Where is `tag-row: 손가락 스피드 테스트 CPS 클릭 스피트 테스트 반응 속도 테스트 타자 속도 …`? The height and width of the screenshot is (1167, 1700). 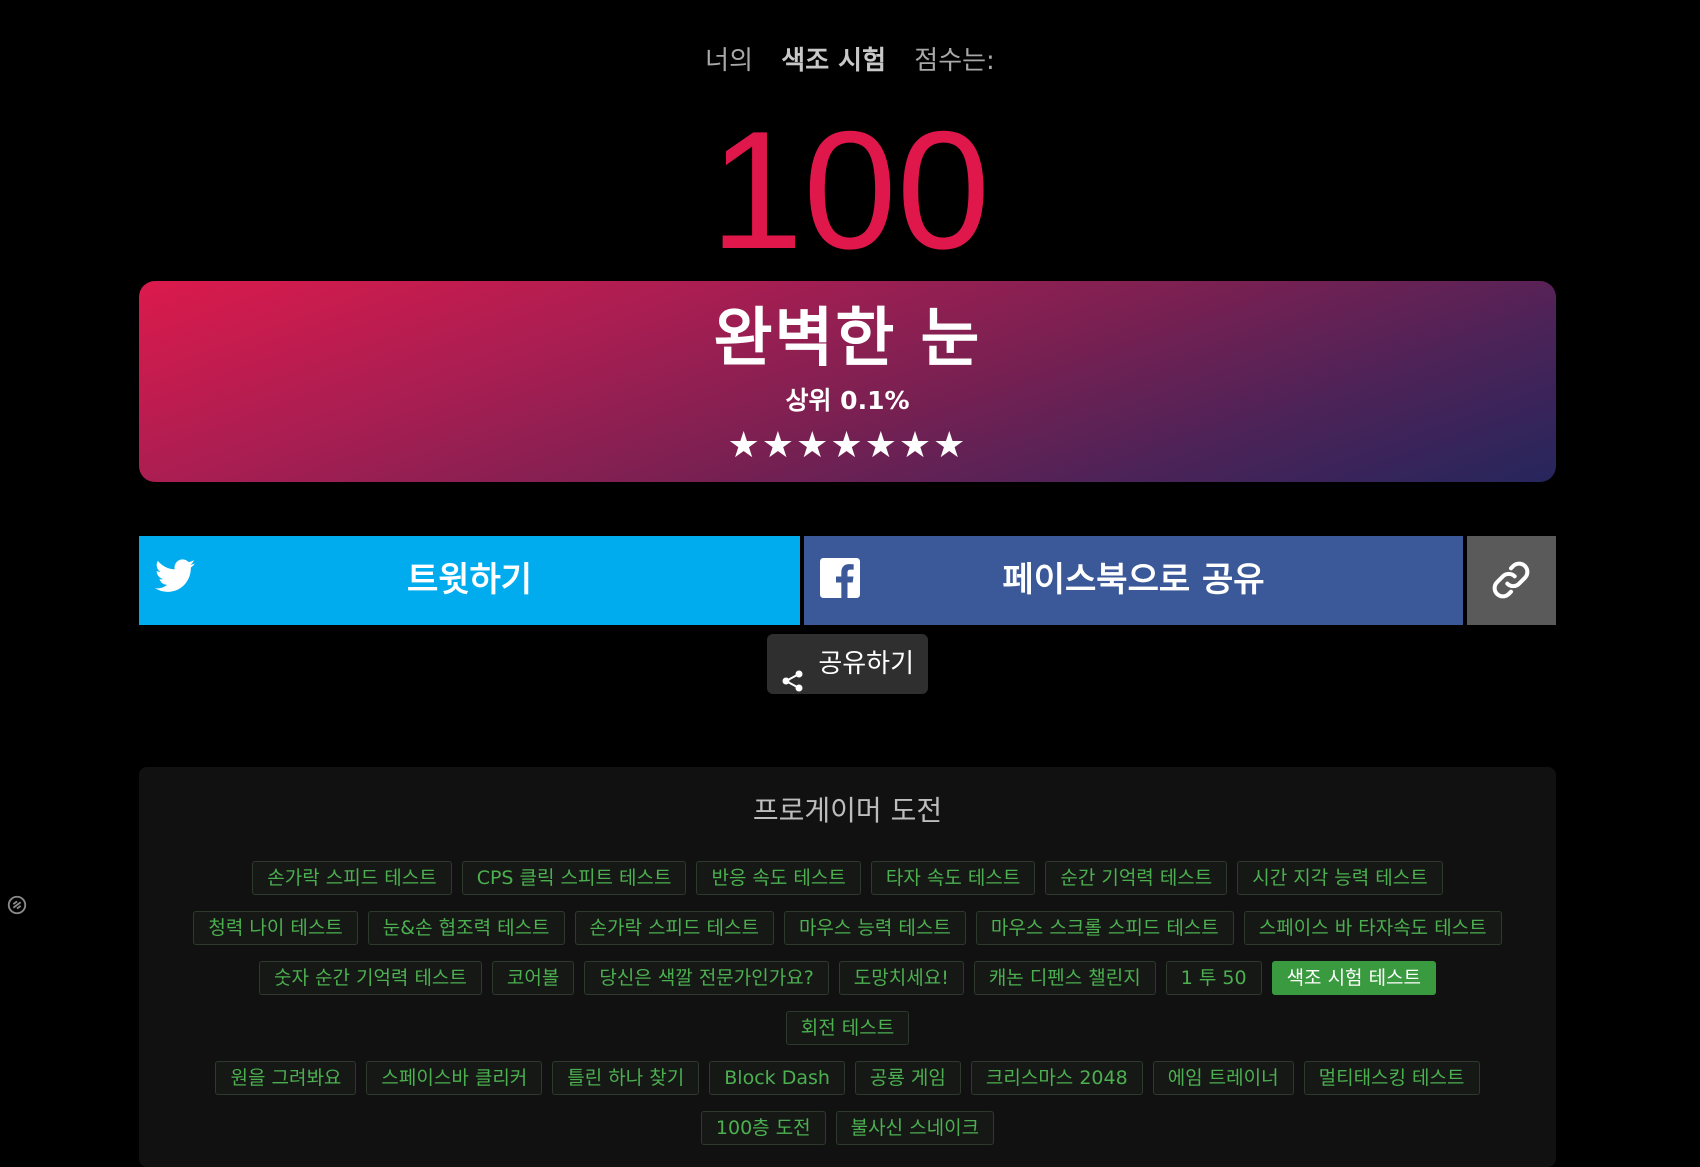
tag-row: 손가락 스피드 테스트 CPS 클릭 스피트 테스트 반응 속도 테스트 타자 속도 … is located at coordinates (848, 878).